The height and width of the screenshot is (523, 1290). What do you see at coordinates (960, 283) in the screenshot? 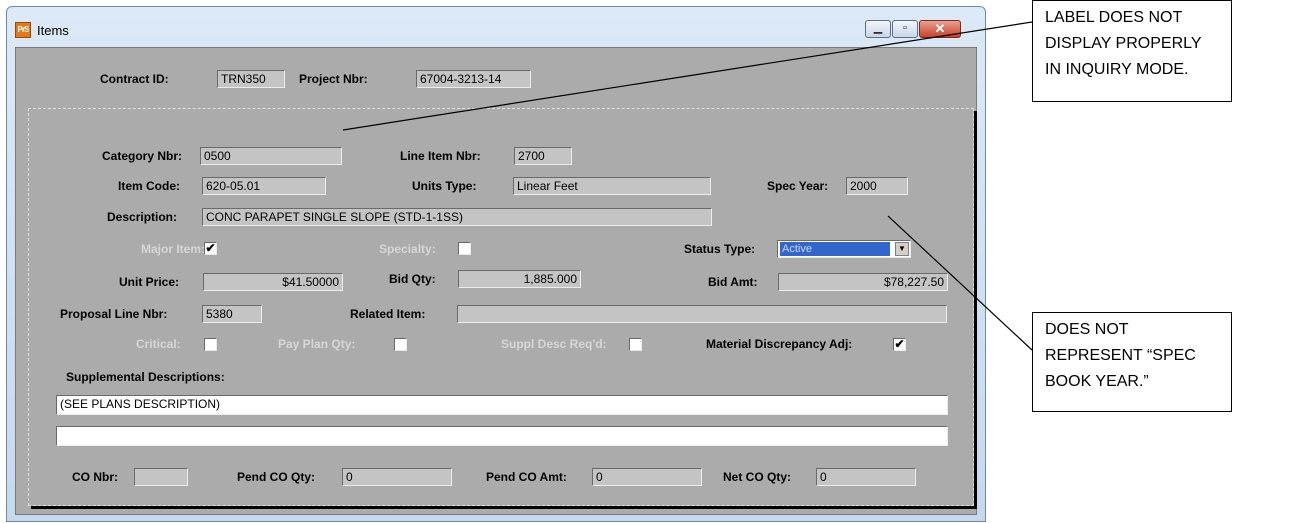
I see `leader-line-spec` at bounding box center [960, 283].